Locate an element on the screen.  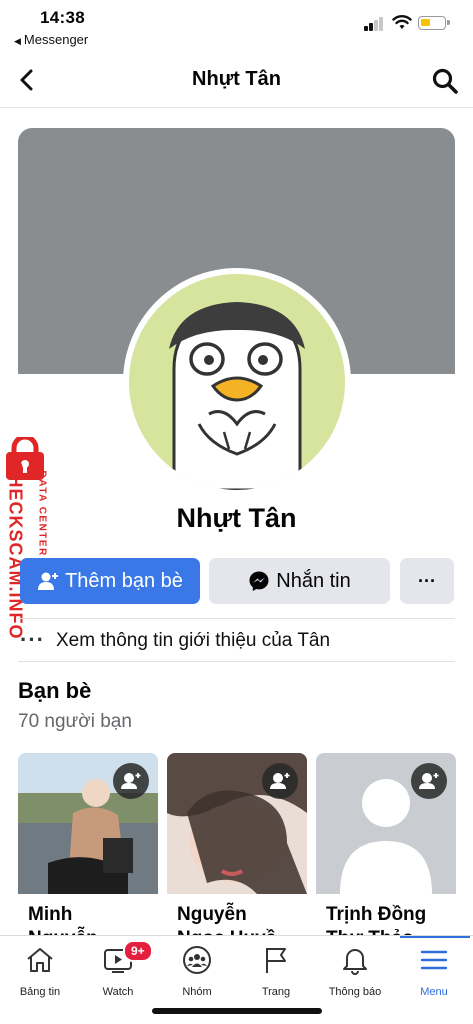
home-icon is located at coordinates (40, 960).